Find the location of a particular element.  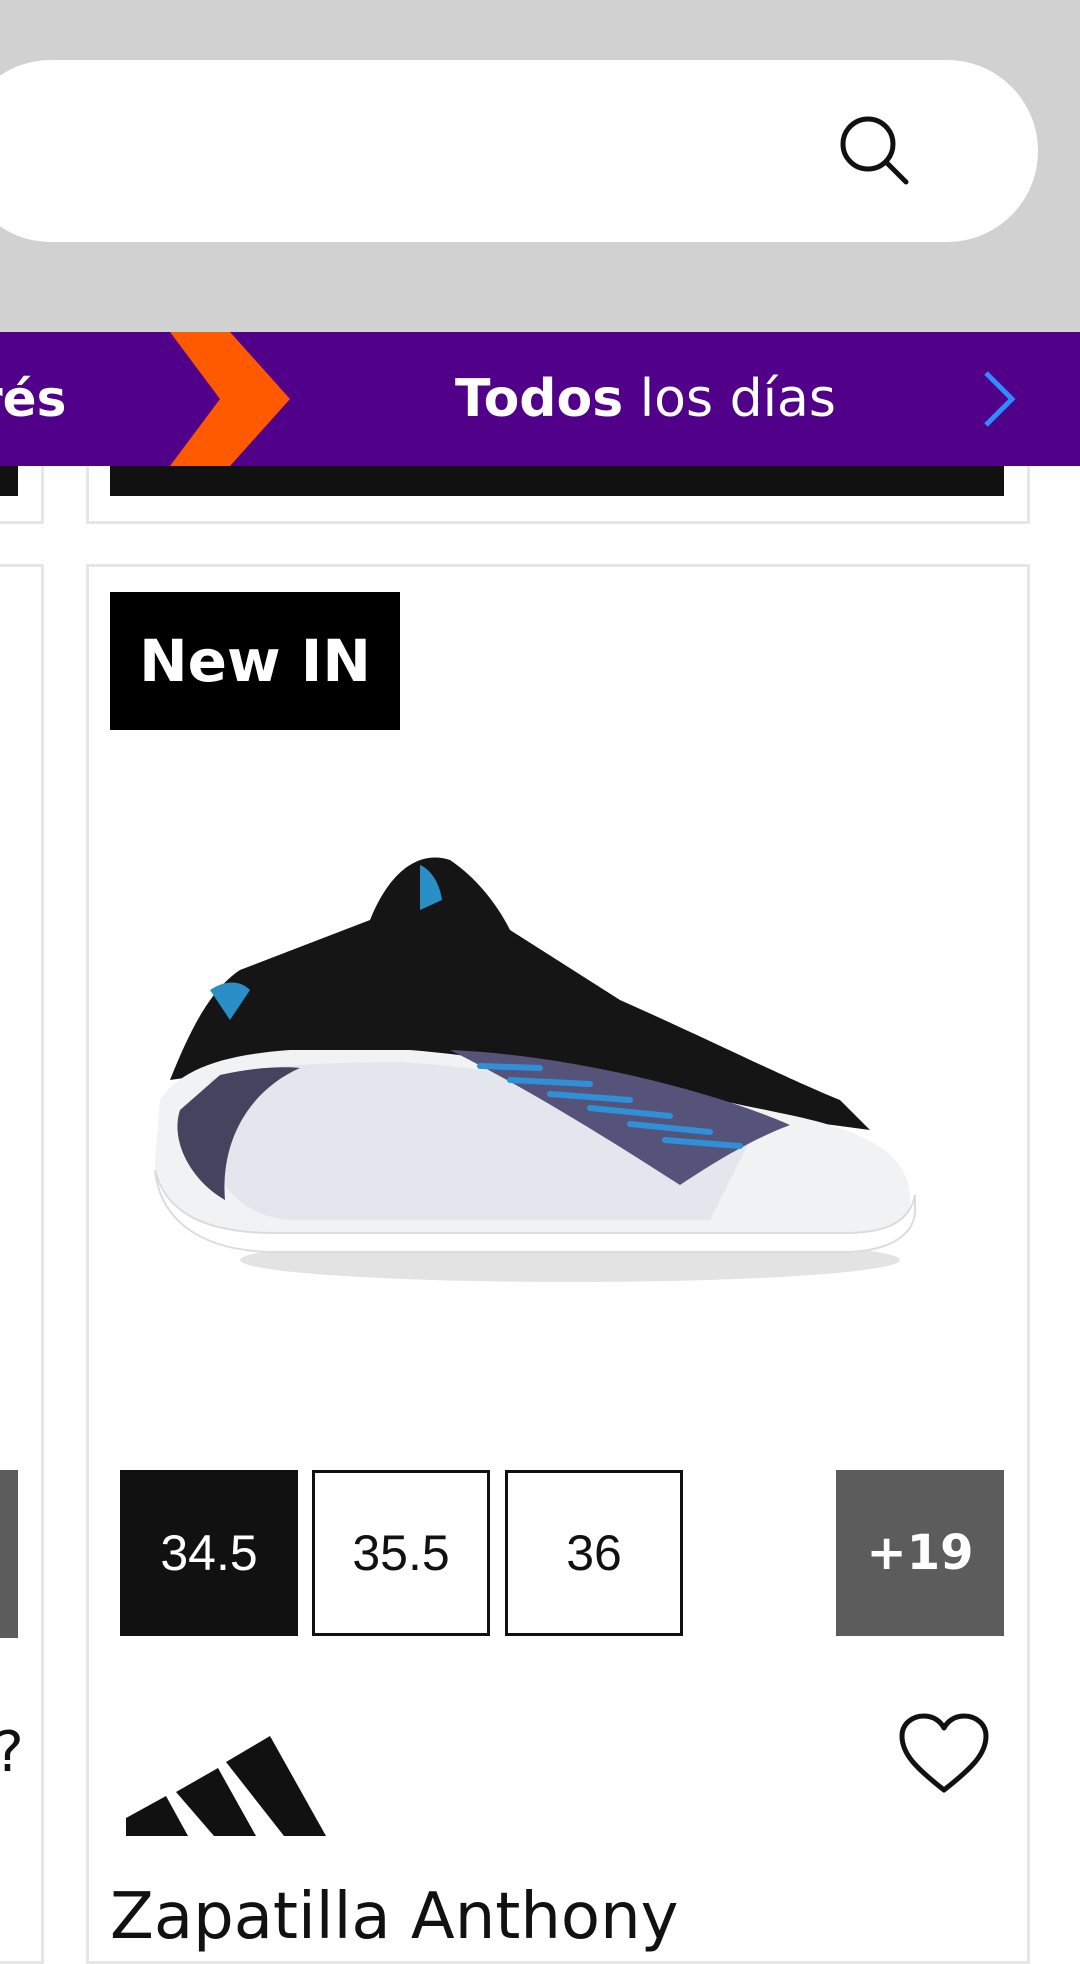

size-option: 35.5 is located at coordinates (401, 1553).